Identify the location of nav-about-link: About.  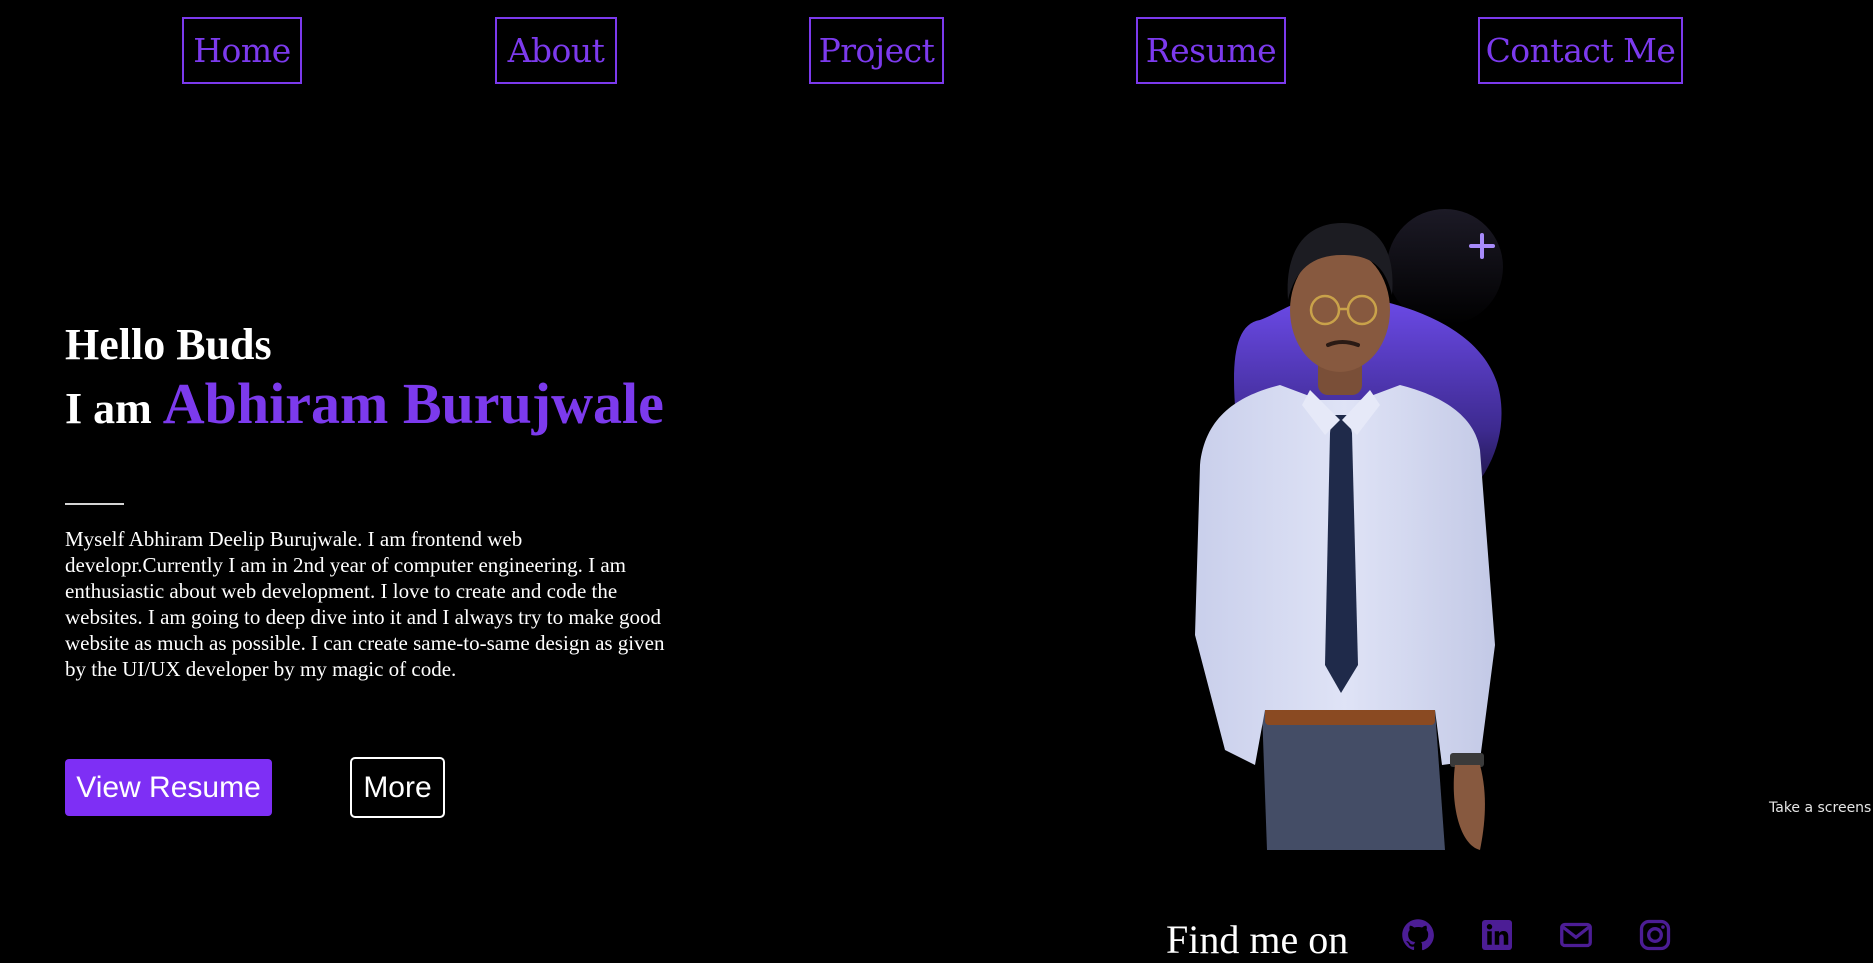
(556, 50).